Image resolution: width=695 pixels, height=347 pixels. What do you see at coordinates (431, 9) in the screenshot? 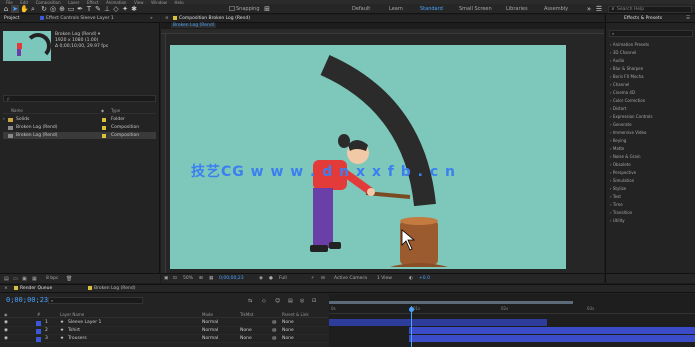
I see `workspace-standard: Standard` at bounding box center [431, 9].